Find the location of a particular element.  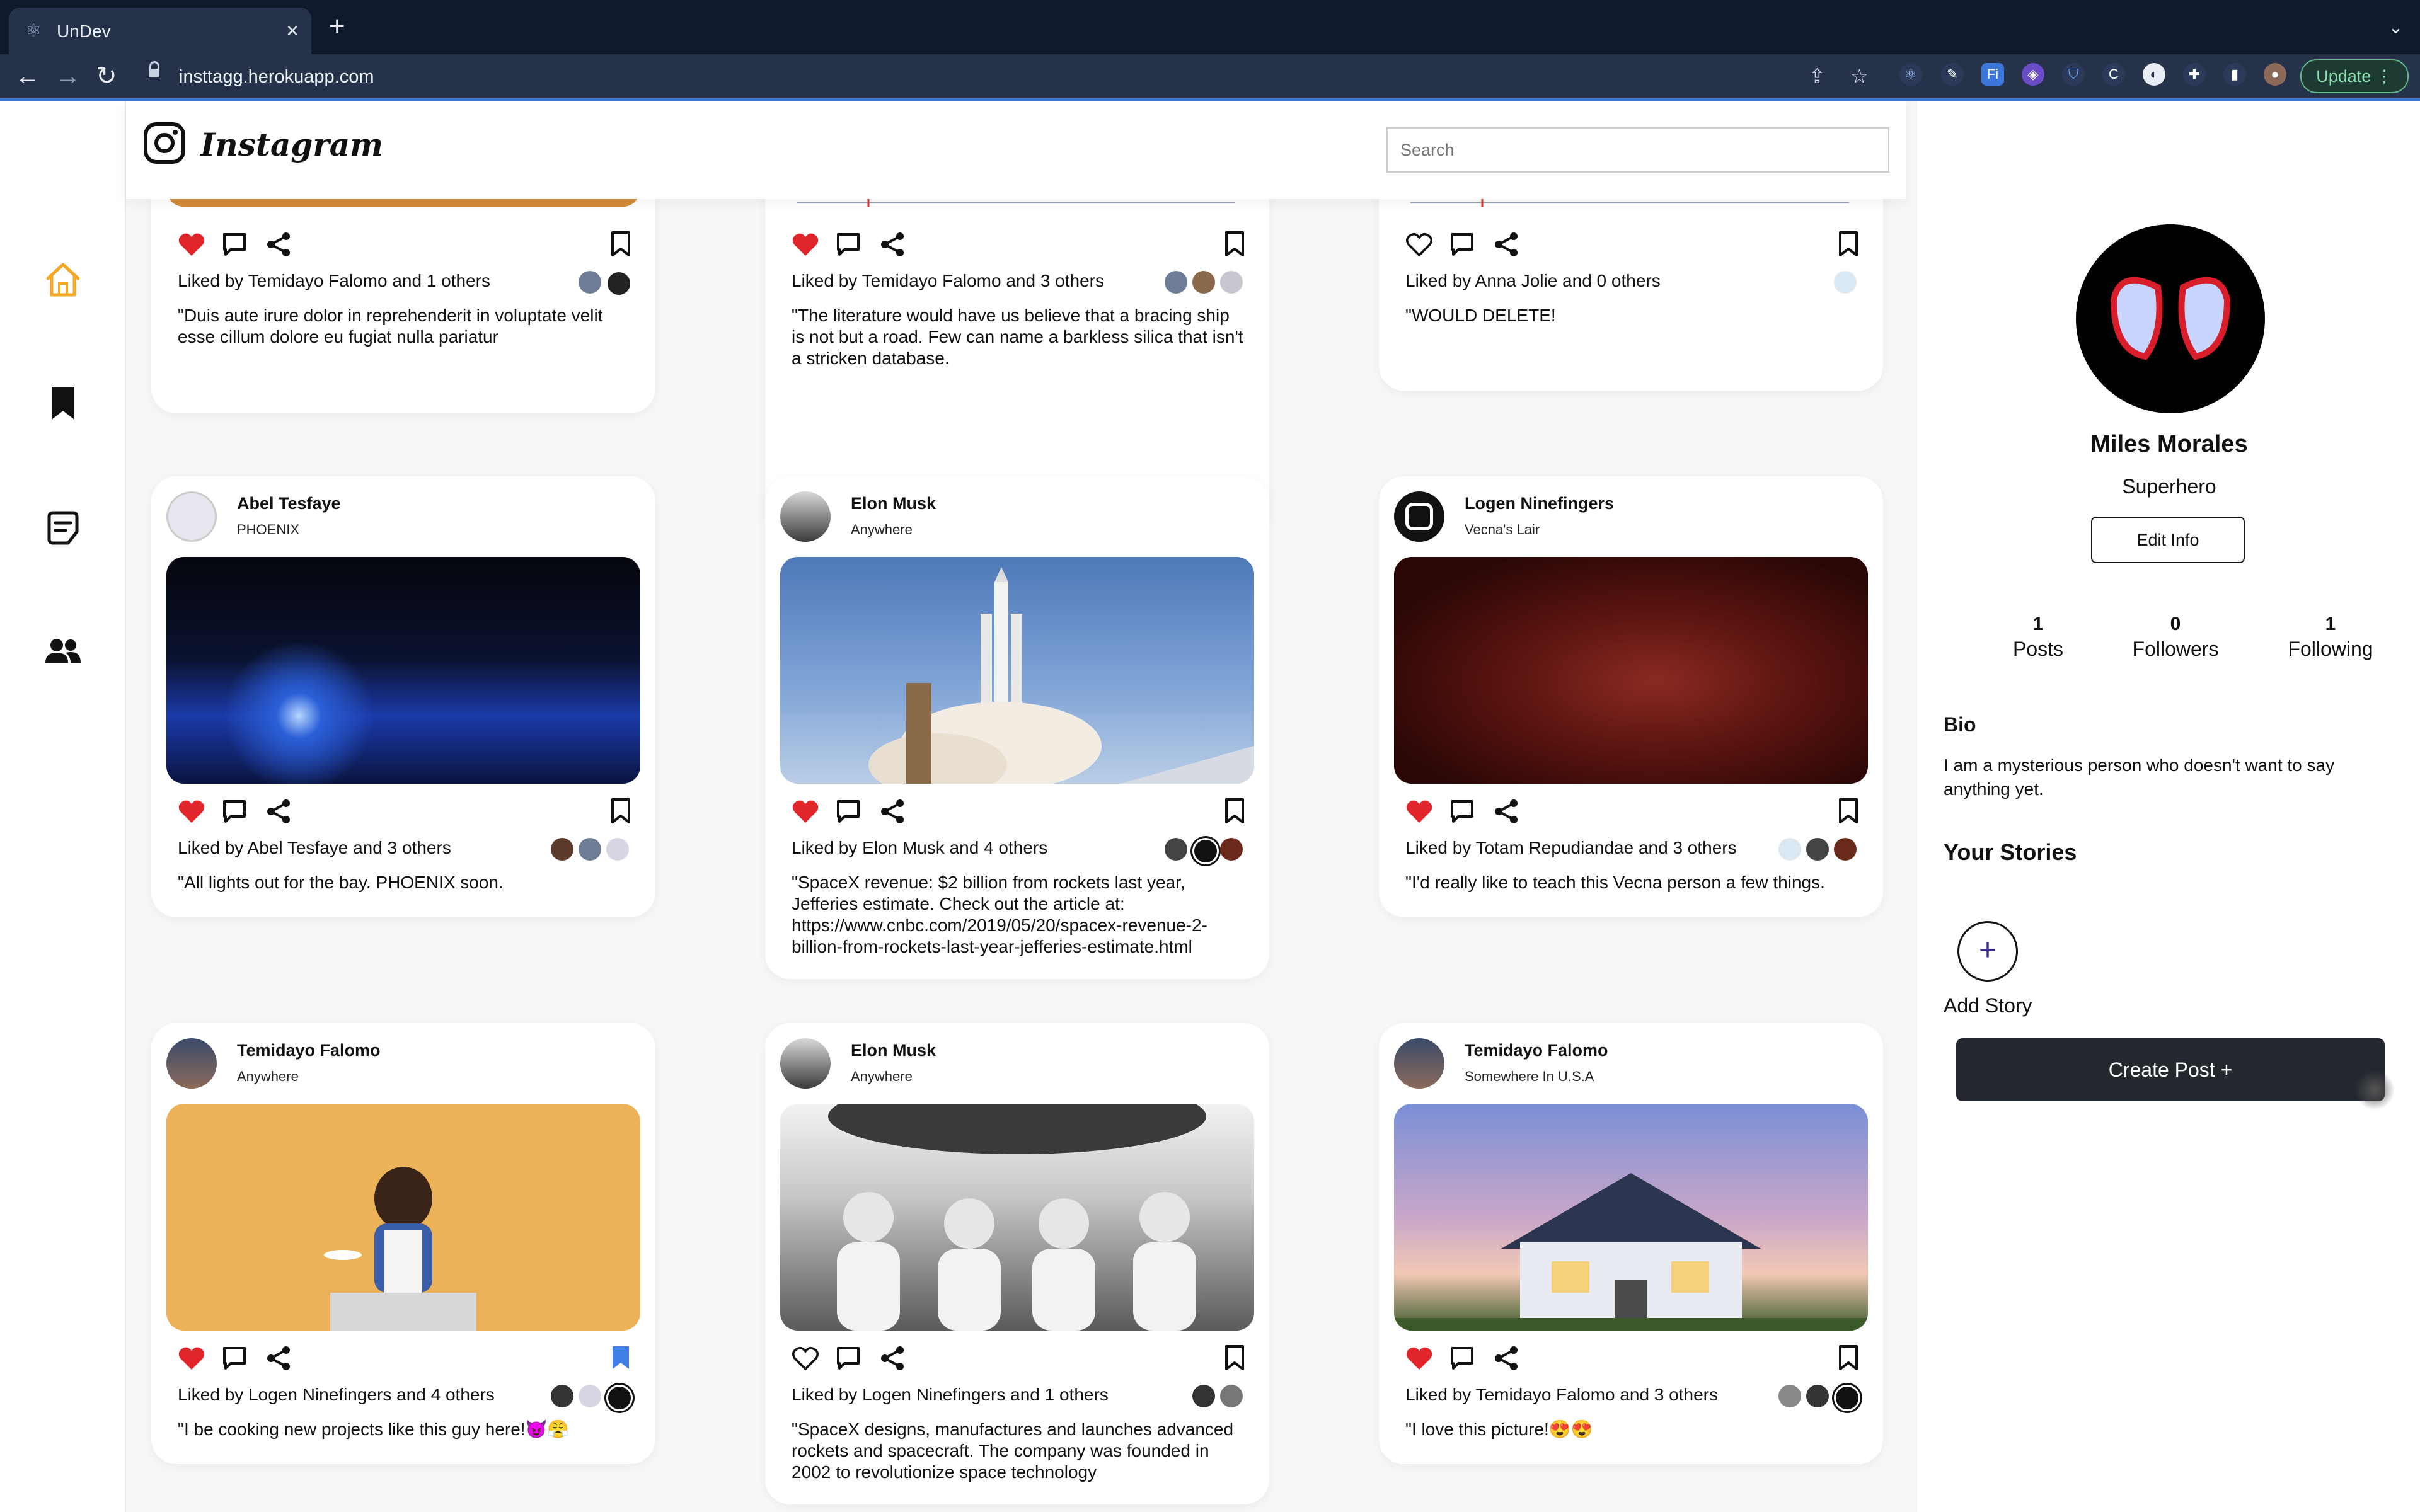

share-page-icon: ⇪ is located at coordinates (1818, 76).